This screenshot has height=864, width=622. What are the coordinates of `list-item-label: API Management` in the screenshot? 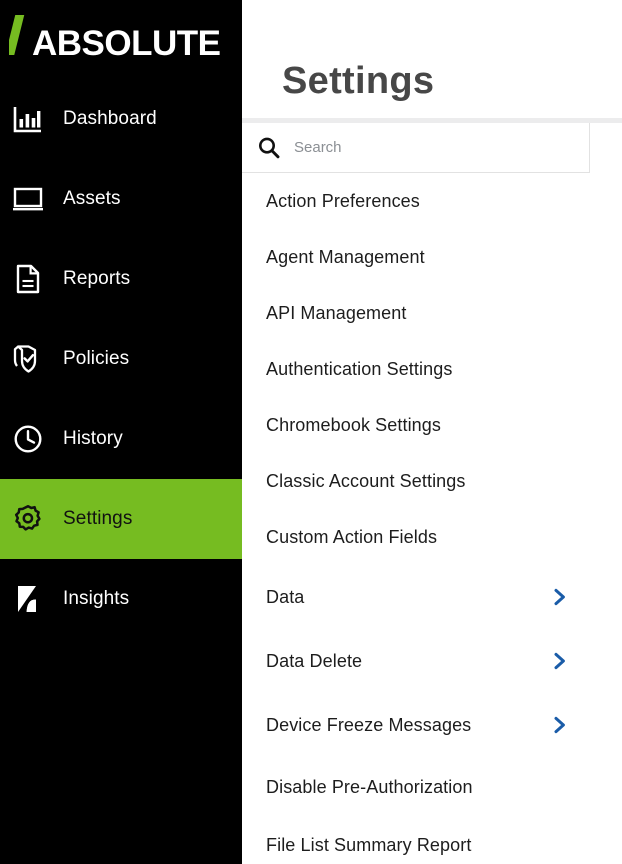 It's located at (336, 312).